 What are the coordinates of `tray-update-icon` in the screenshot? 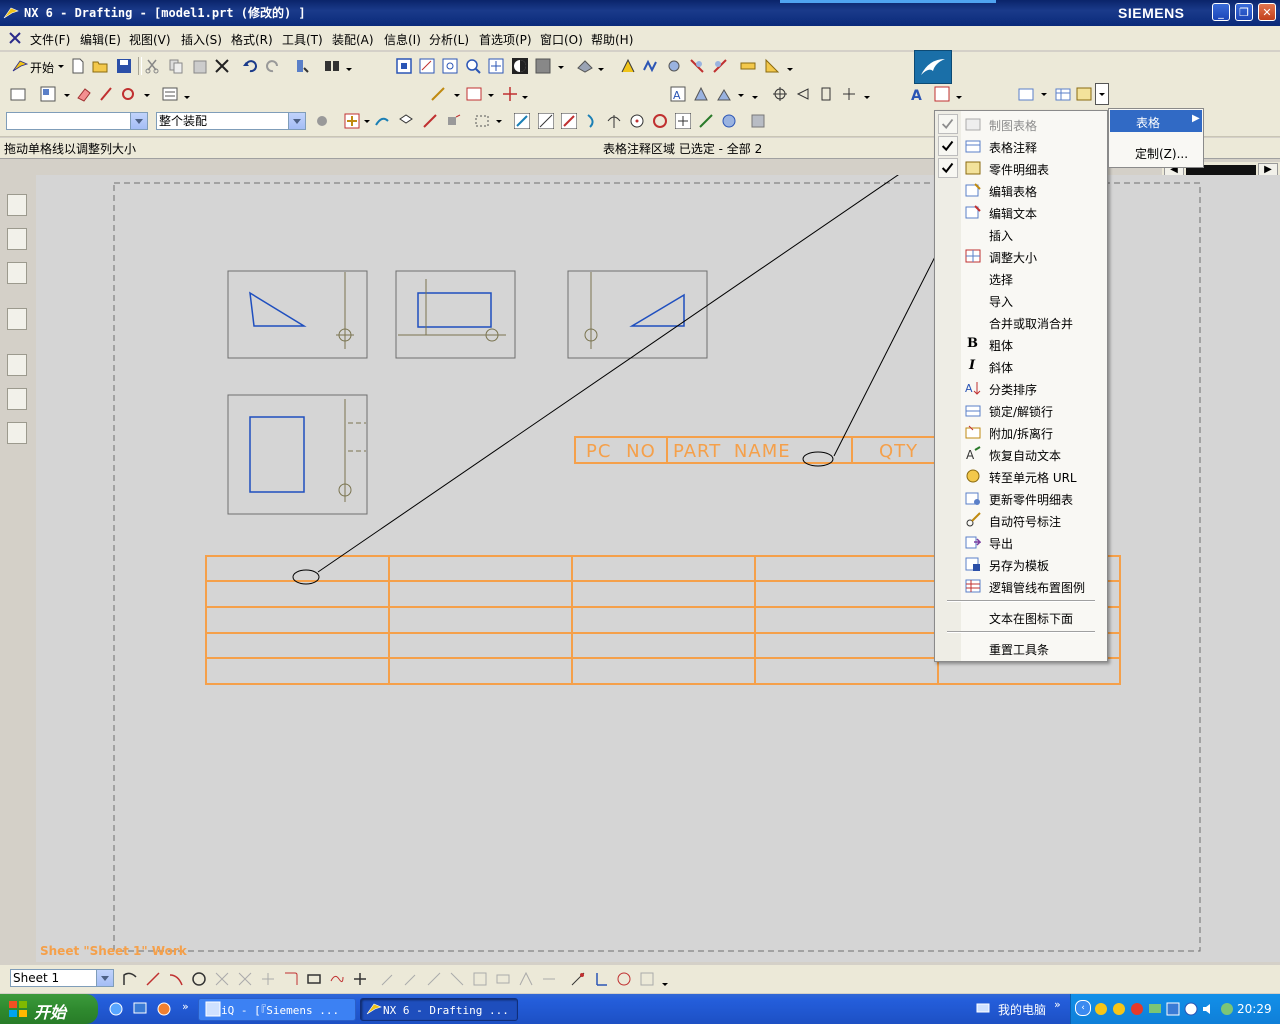 It's located at (1227, 1009).